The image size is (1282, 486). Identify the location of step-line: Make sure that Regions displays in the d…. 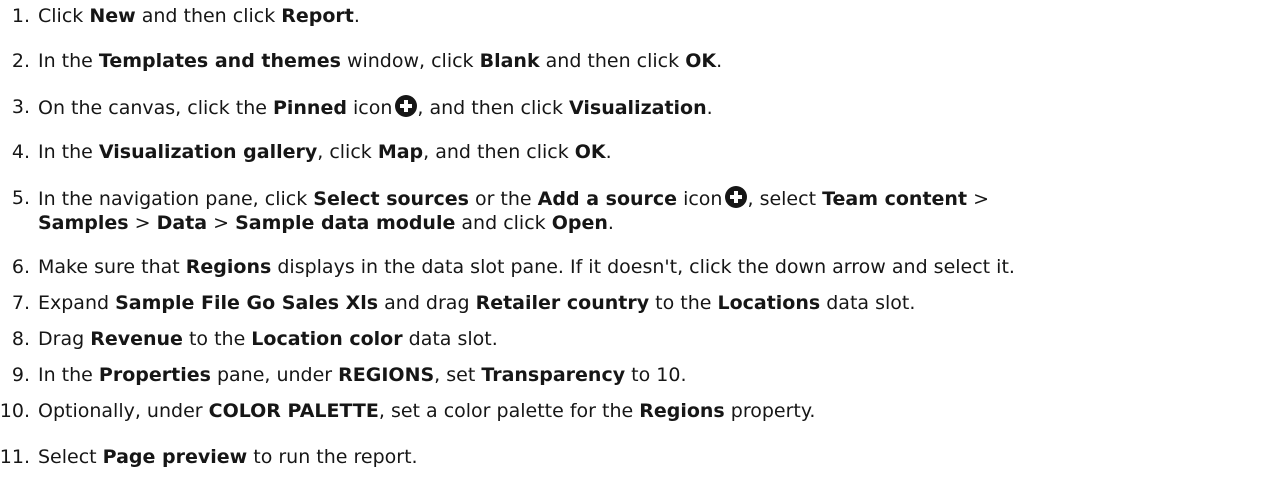
(526, 267).